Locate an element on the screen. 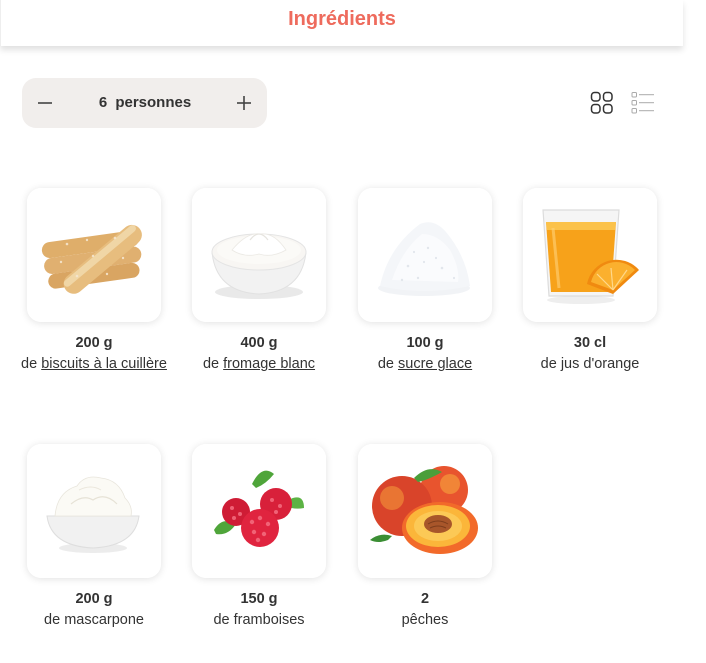 This screenshot has height=663, width=706. ingredient-caption: 150 g de framboises is located at coordinates (259, 610).